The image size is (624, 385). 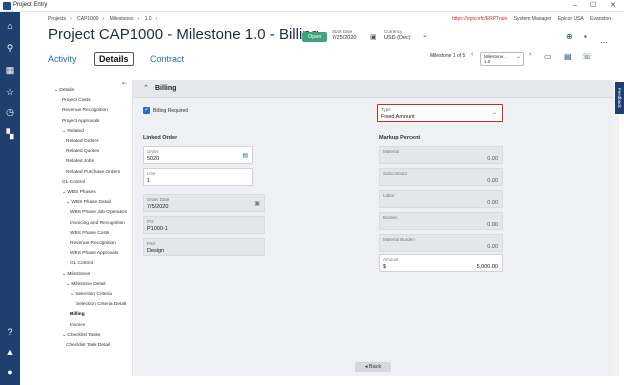 What do you see at coordinates (82, 151) in the screenshot?
I see `tree-item: Related Quotes` at bounding box center [82, 151].